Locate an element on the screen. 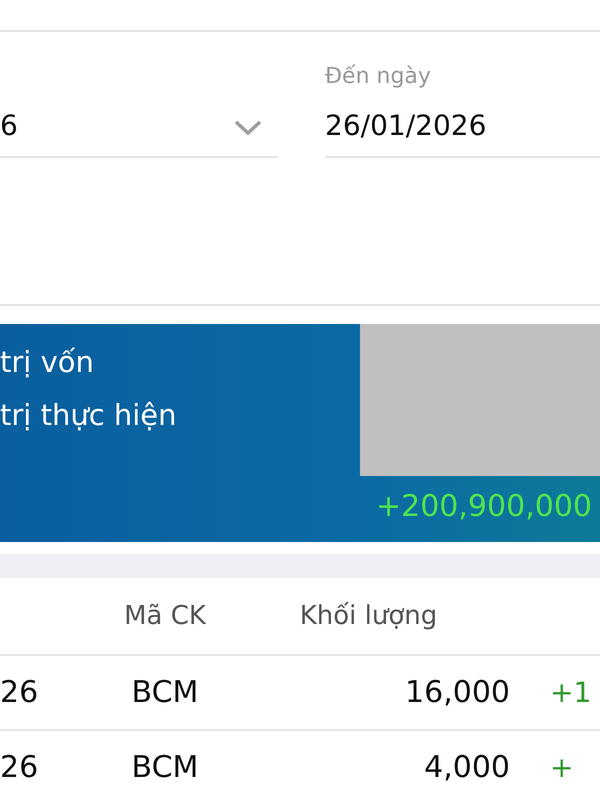  from-date-value: 6 is located at coordinates (9, 126).